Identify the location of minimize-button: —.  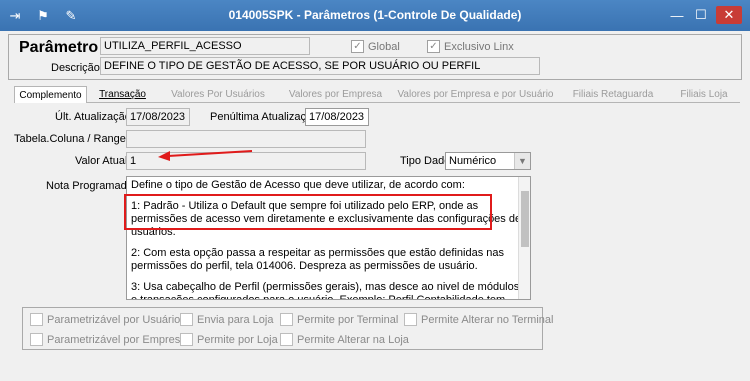
(677, 15).